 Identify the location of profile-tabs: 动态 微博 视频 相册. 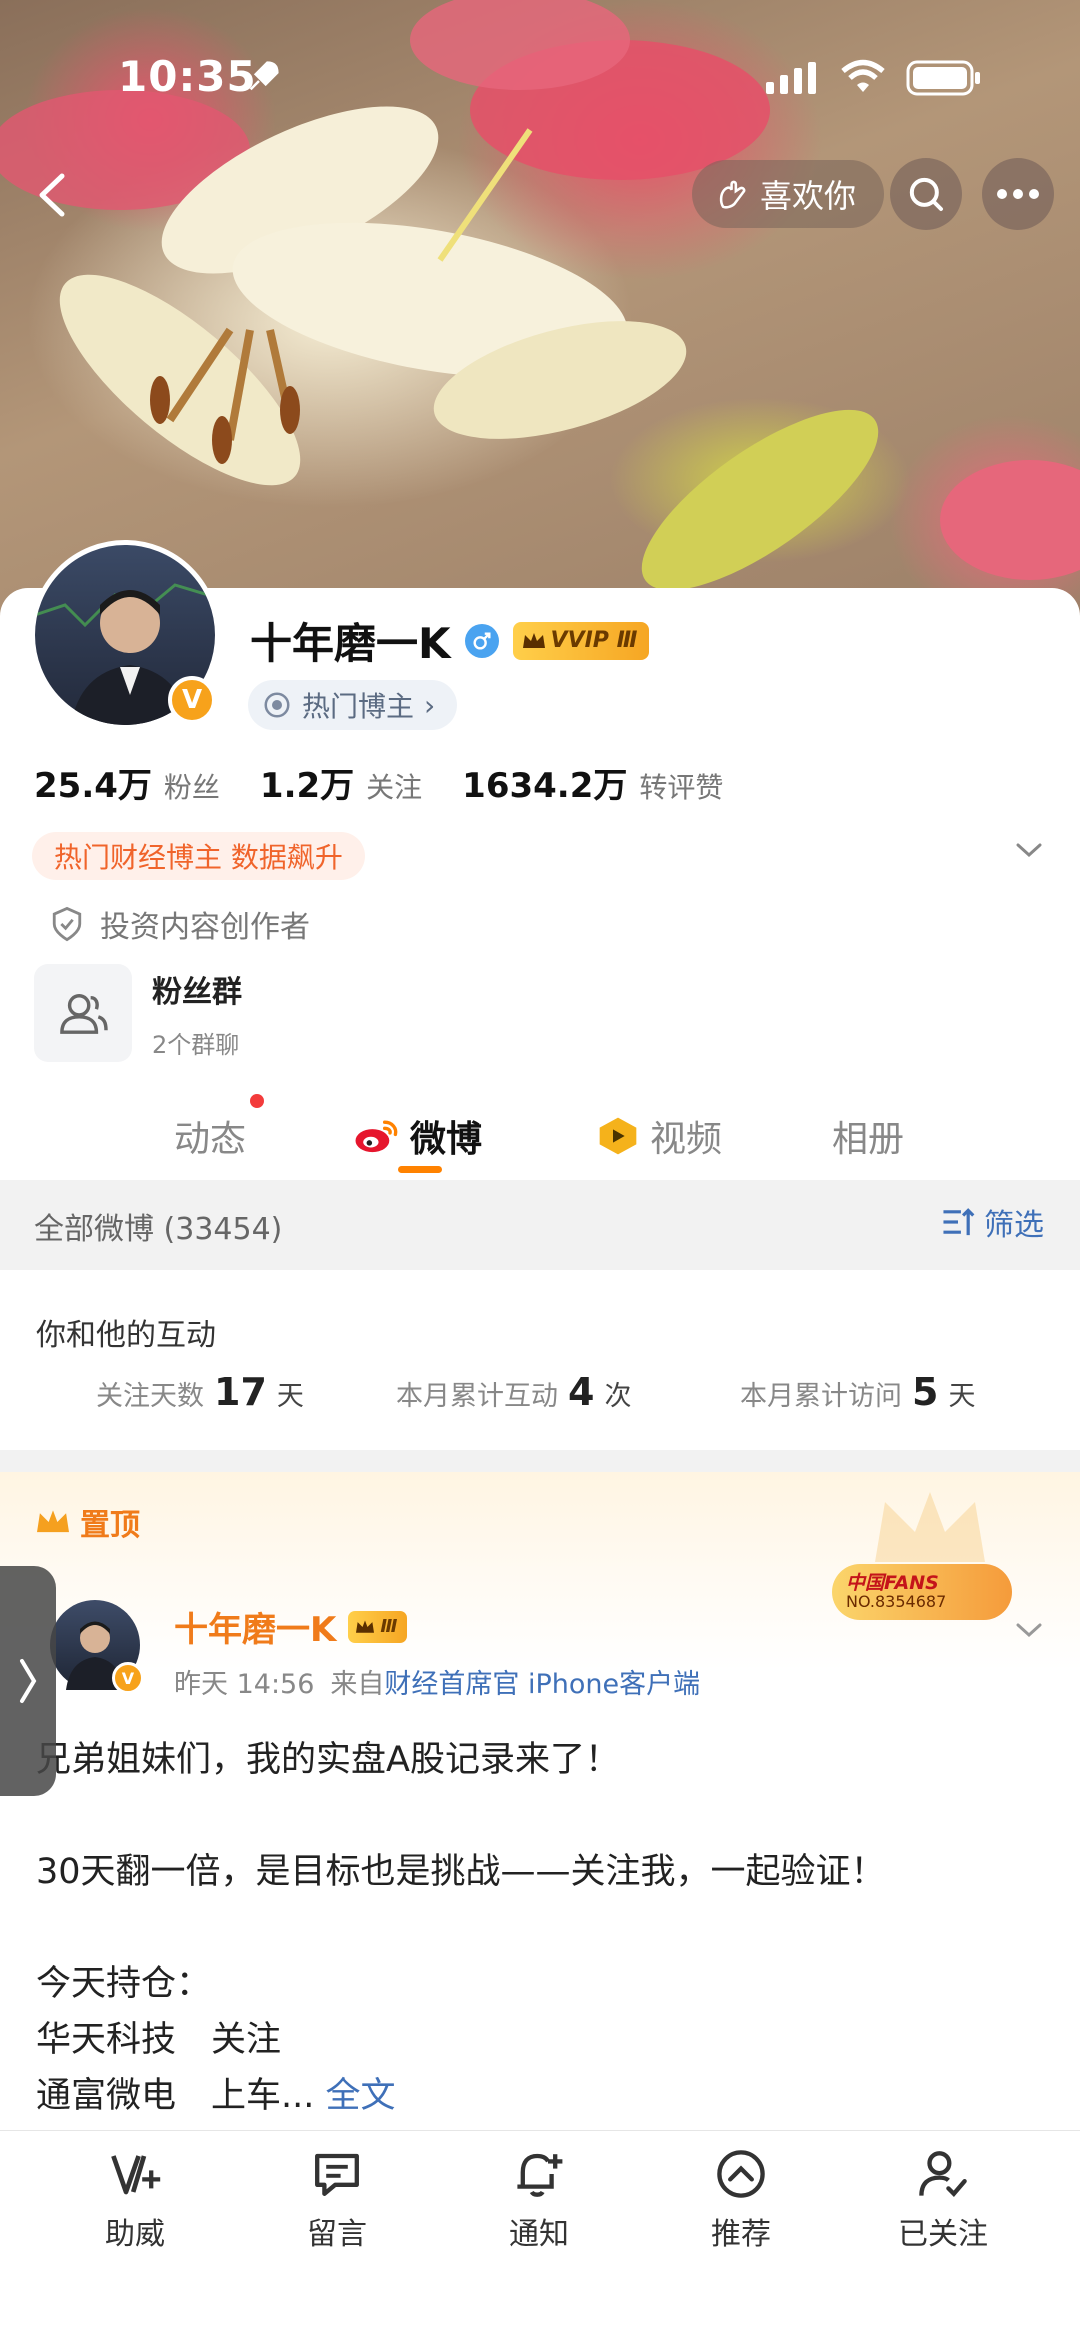
(540, 1136).